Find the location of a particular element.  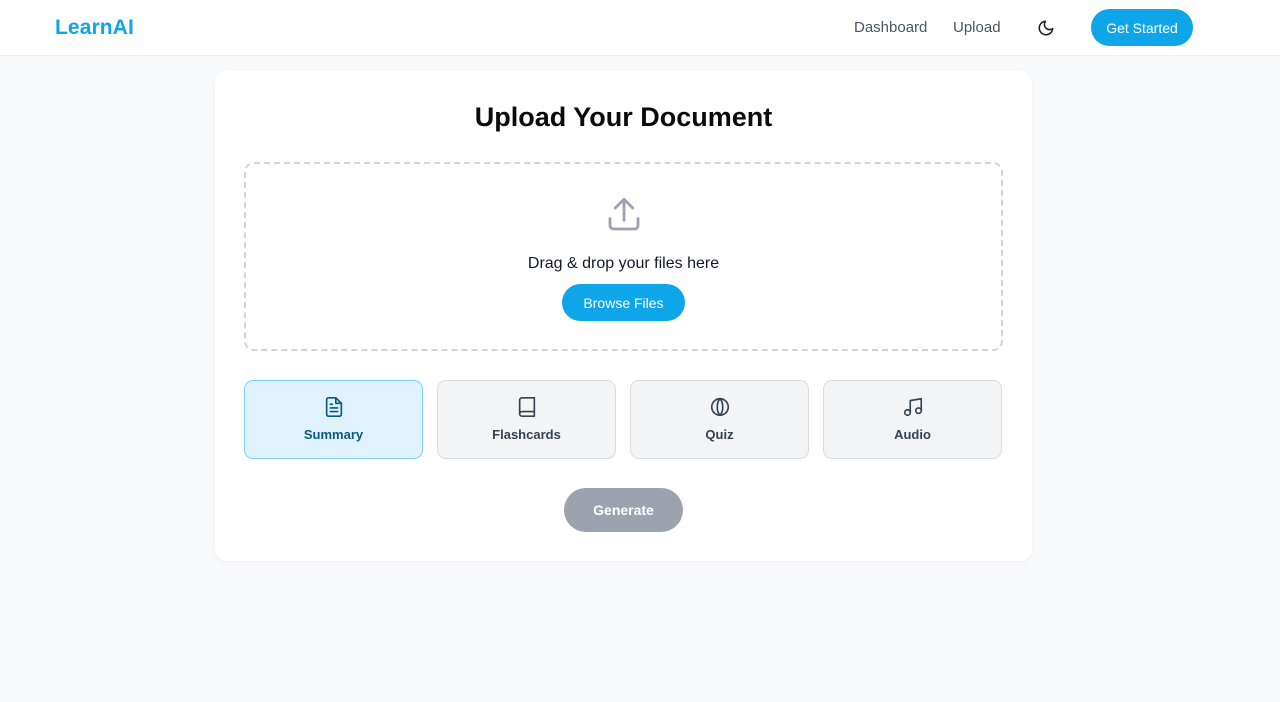

moon-icon is located at coordinates (1046, 28).